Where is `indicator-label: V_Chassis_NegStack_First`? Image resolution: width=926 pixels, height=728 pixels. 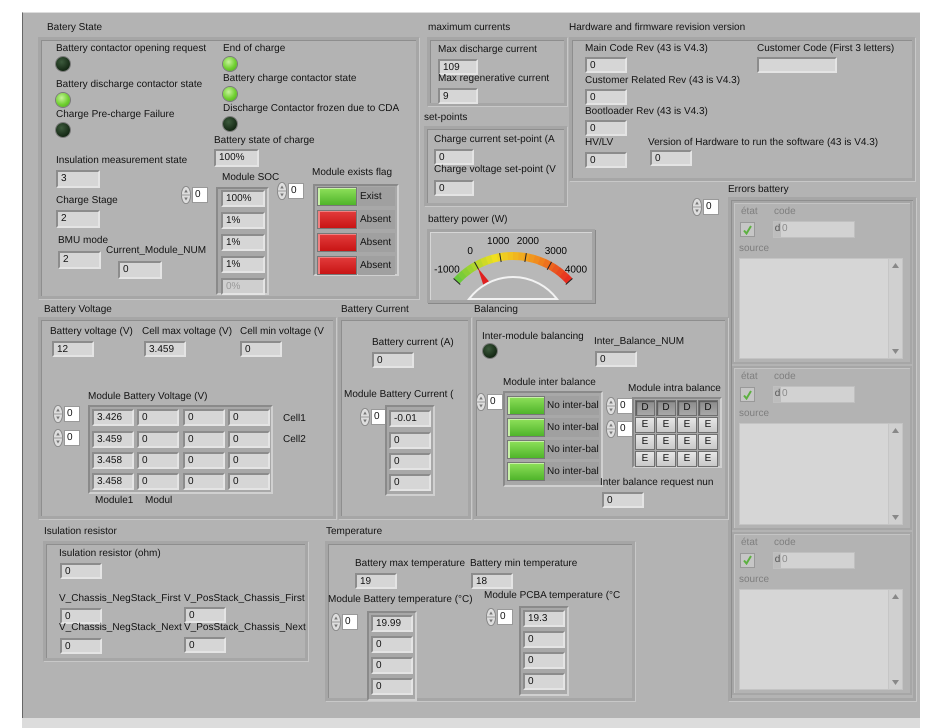
indicator-label: V_Chassis_NegStack_First is located at coordinates (120, 599).